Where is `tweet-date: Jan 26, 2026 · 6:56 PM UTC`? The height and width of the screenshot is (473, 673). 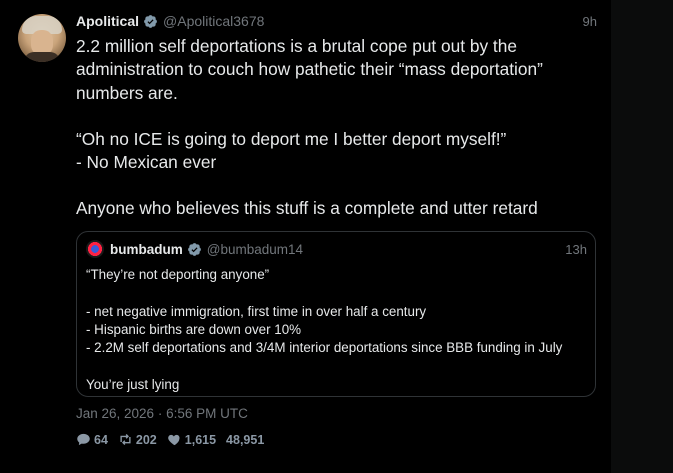 tweet-date: Jan 26, 2026 · 6:56 PM UTC is located at coordinates (162, 413).